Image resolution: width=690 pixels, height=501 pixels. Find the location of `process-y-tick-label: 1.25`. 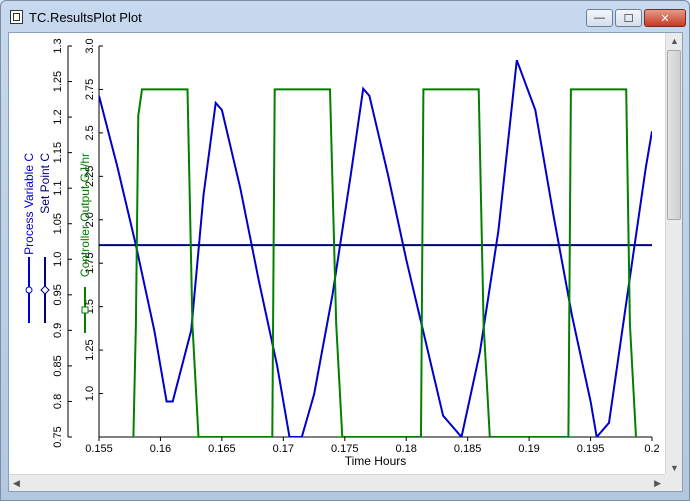

process-y-tick-label: 1.25 is located at coordinates (58, 81).